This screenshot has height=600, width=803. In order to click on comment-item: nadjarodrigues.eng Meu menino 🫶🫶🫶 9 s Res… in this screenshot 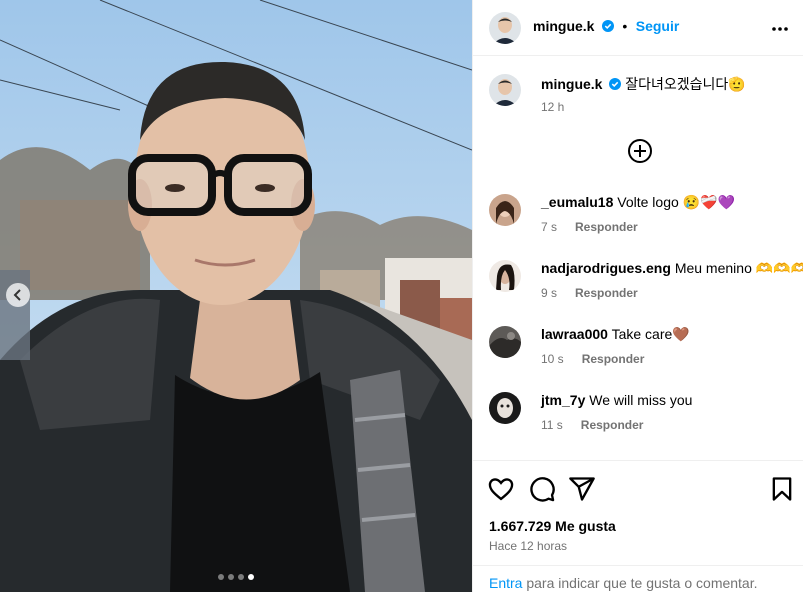, I will do `click(646, 286)`.